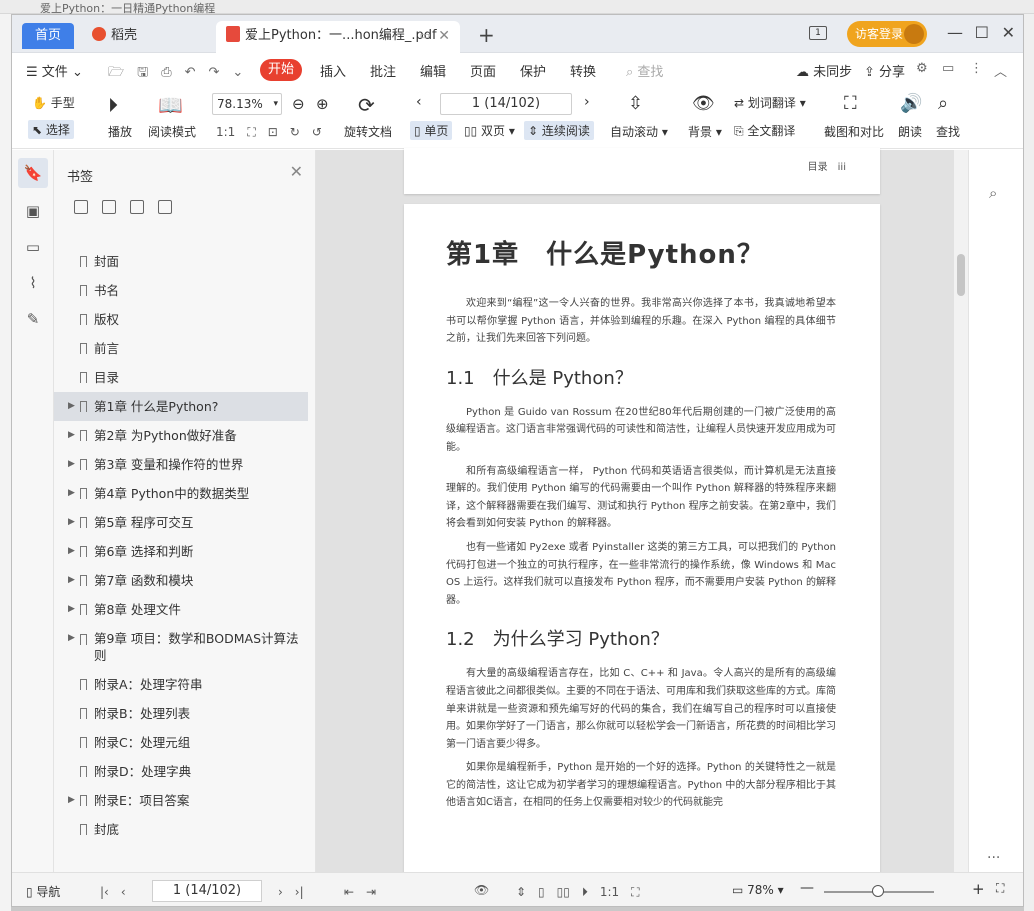 The width and height of the screenshot is (1034, 911). What do you see at coordinates (433, 70) in the screenshot?
I see `menu-edit: 编辑` at bounding box center [433, 70].